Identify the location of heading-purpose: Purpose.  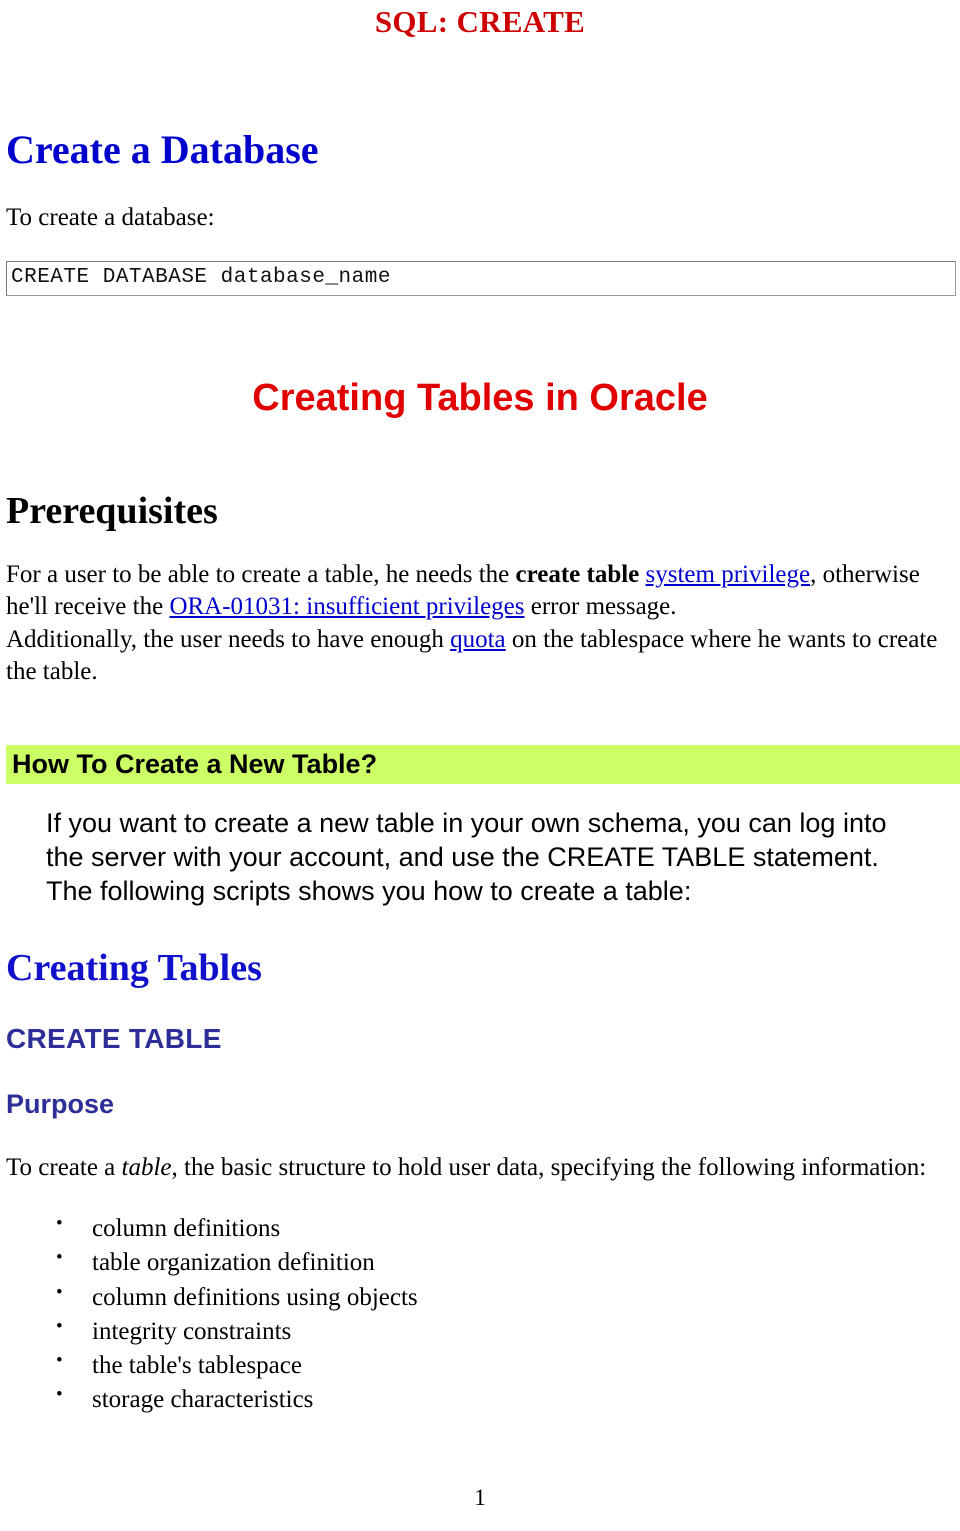
(60, 1104).